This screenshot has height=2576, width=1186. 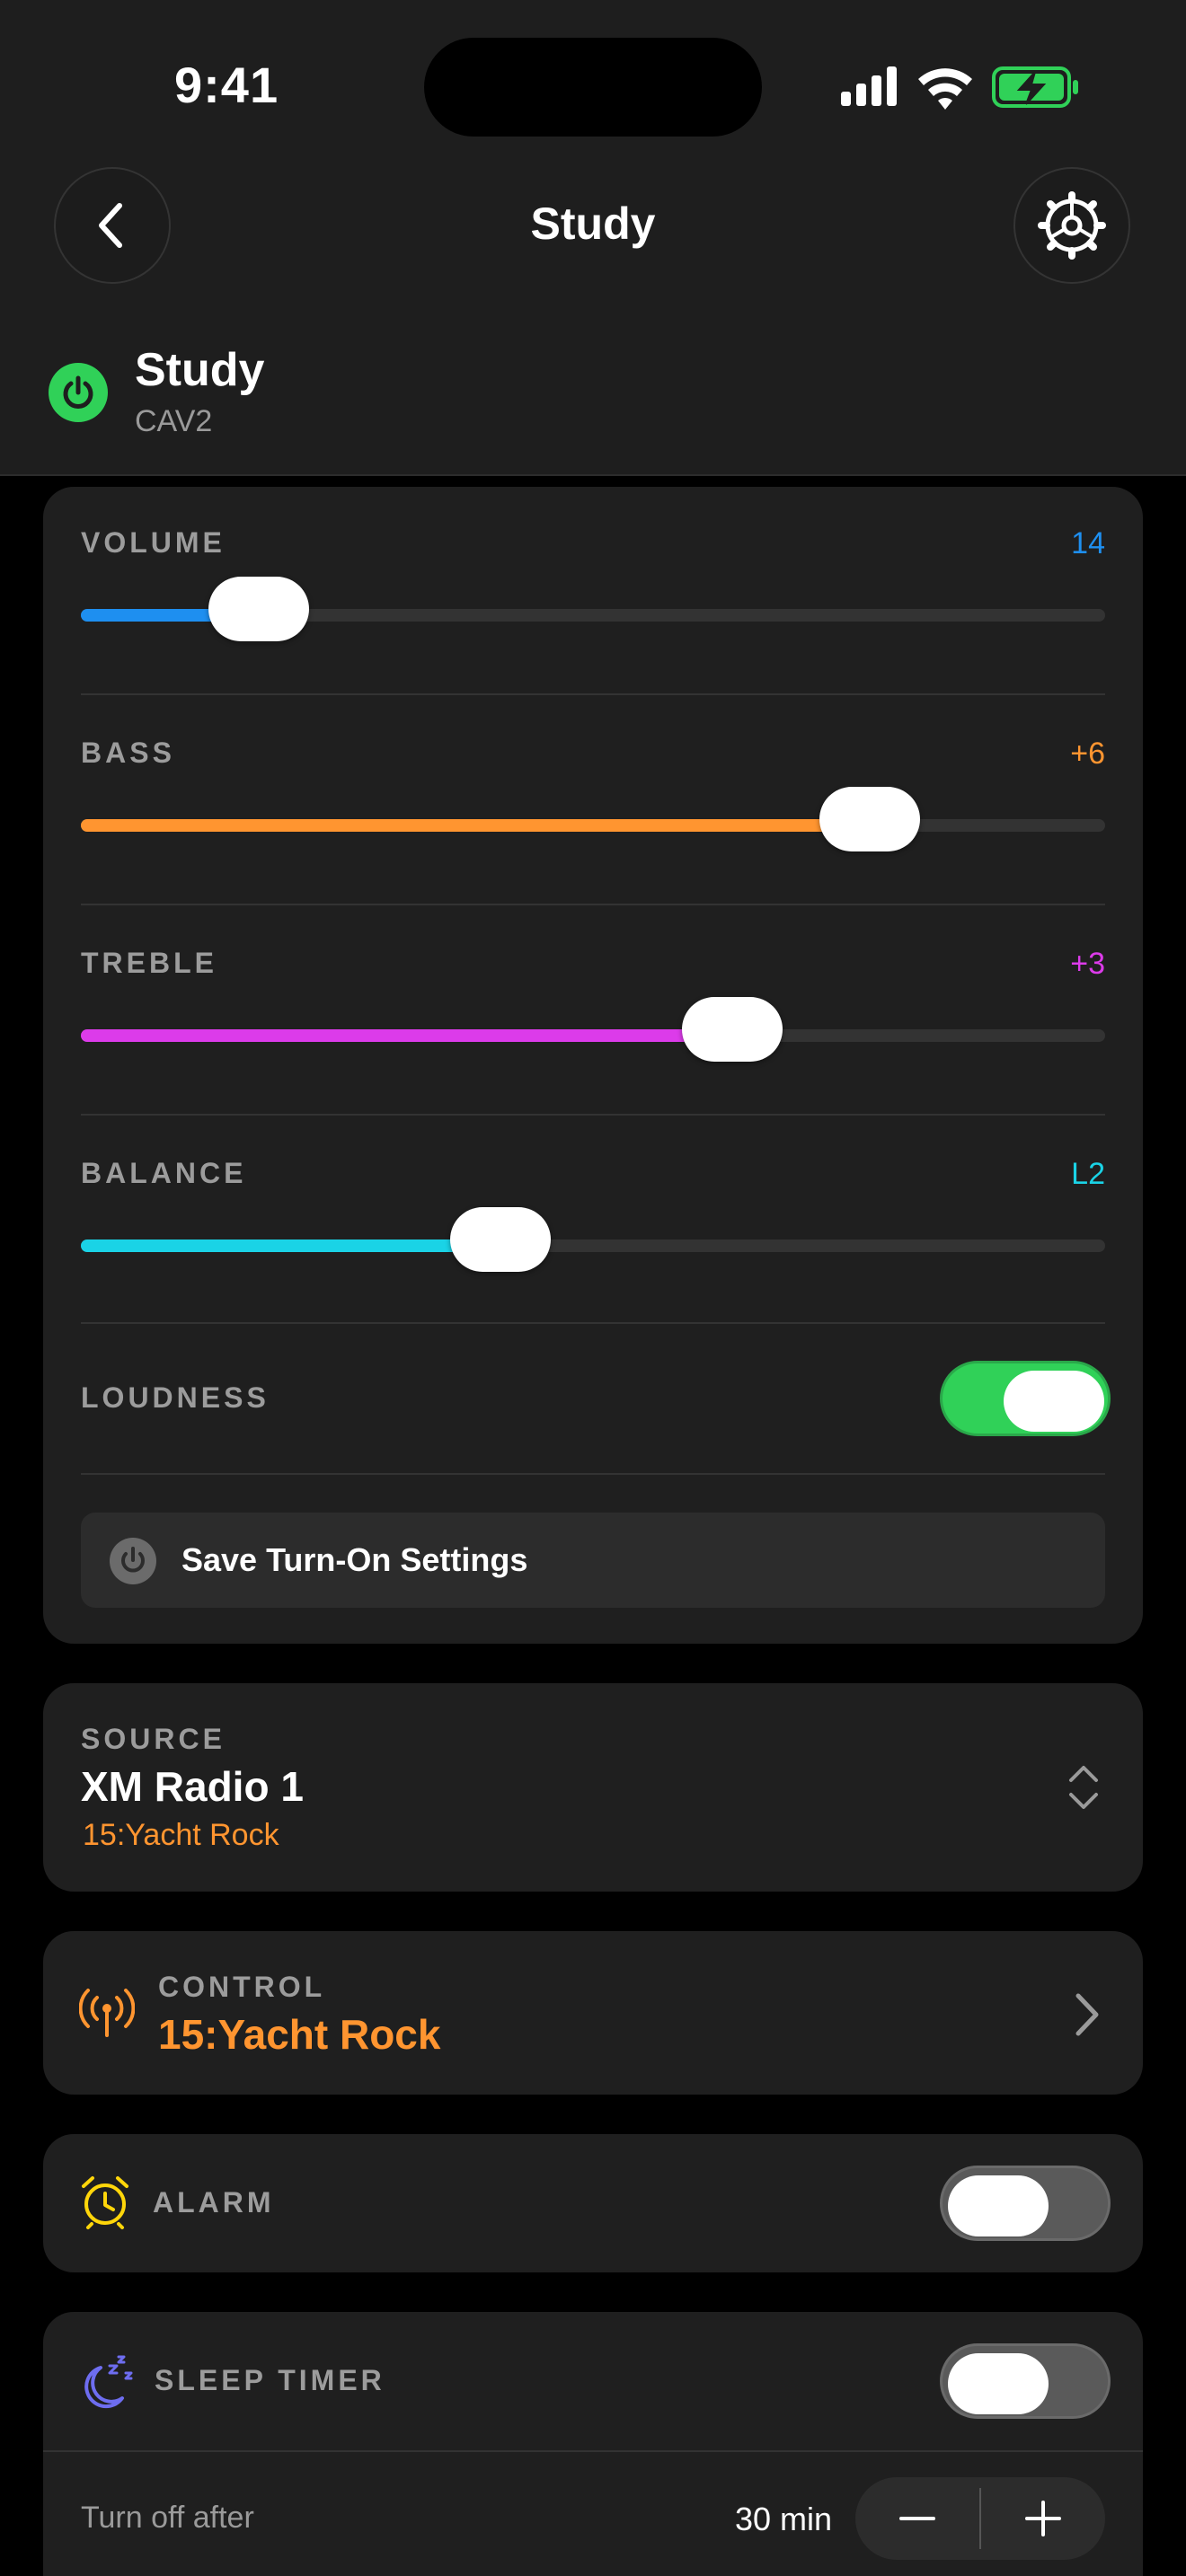 What do you see at coordinates (593, 2013) in the screenshot?
I see `control-row: CONTROL 15:Yacht Rock` at bounding box center [593, 2013].